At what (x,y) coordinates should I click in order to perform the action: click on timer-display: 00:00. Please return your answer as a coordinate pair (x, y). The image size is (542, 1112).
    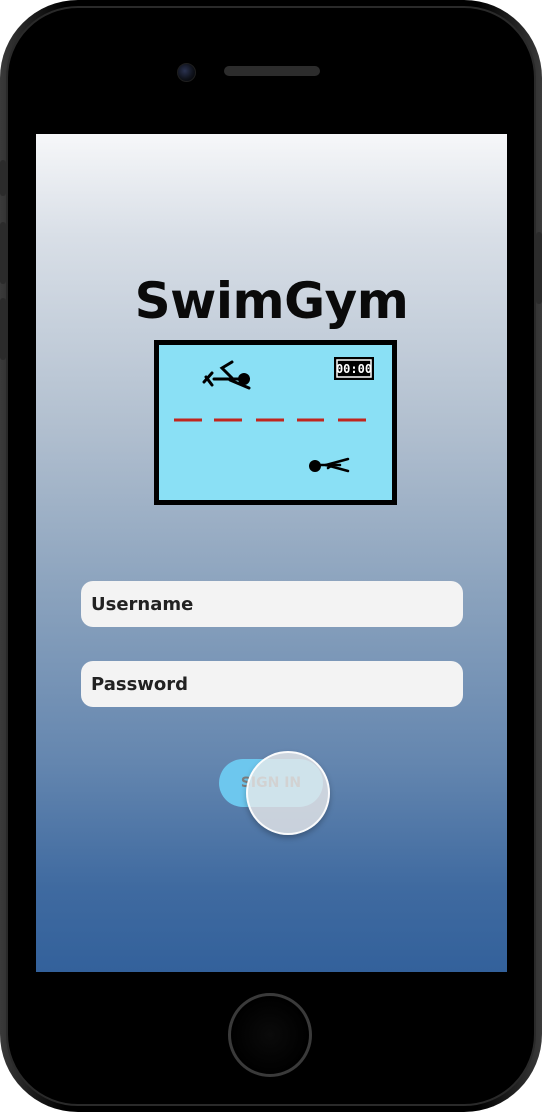
    Looking at the image, I should click on (354, 369).